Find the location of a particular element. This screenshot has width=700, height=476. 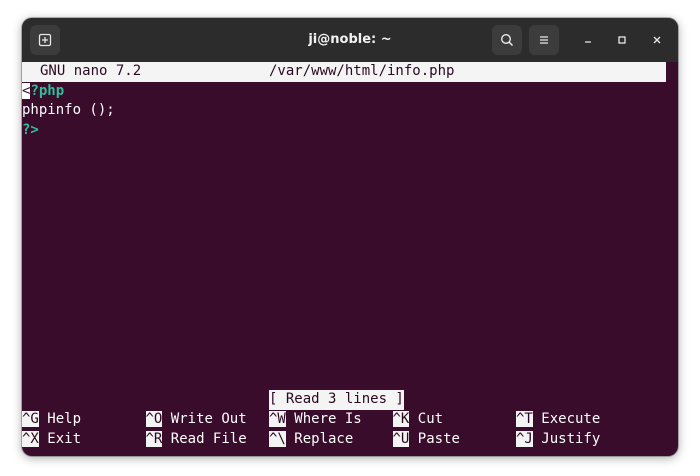

code-line-2: phpinfo (); is located at coordinates (68, 111).